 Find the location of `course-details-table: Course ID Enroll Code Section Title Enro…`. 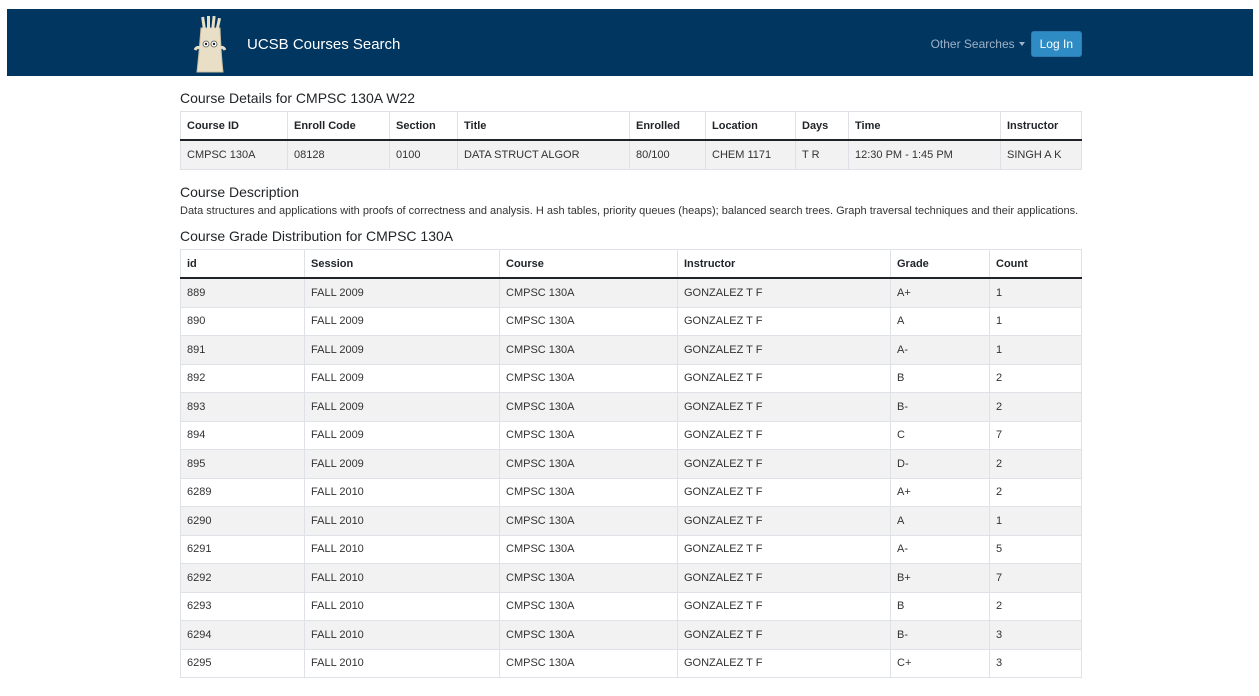

course-details-table: Course ID Enroll Code Section Title Enro… is located at coordinates (631, 140).